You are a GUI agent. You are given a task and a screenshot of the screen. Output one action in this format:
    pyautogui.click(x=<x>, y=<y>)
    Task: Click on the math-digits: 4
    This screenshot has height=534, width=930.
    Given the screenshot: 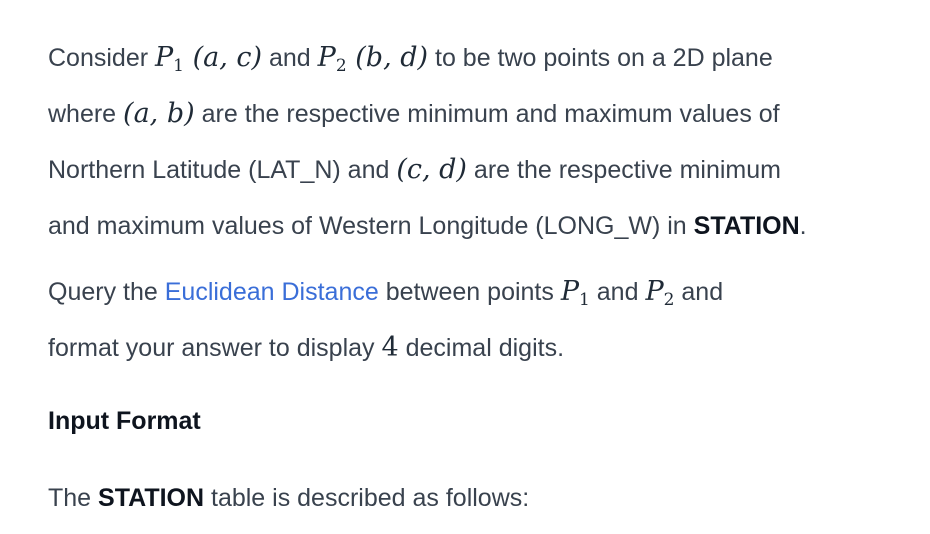 What is the action you would take?
    pyautogui.click(x=389, y=347)
    